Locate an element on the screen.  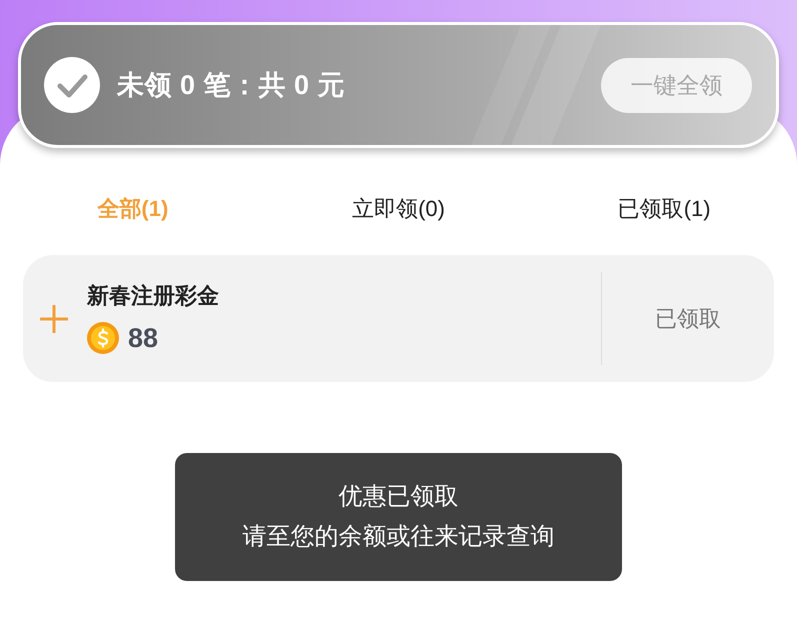
filter-tab: 立即领(0) is located at coordinates (398, 208).